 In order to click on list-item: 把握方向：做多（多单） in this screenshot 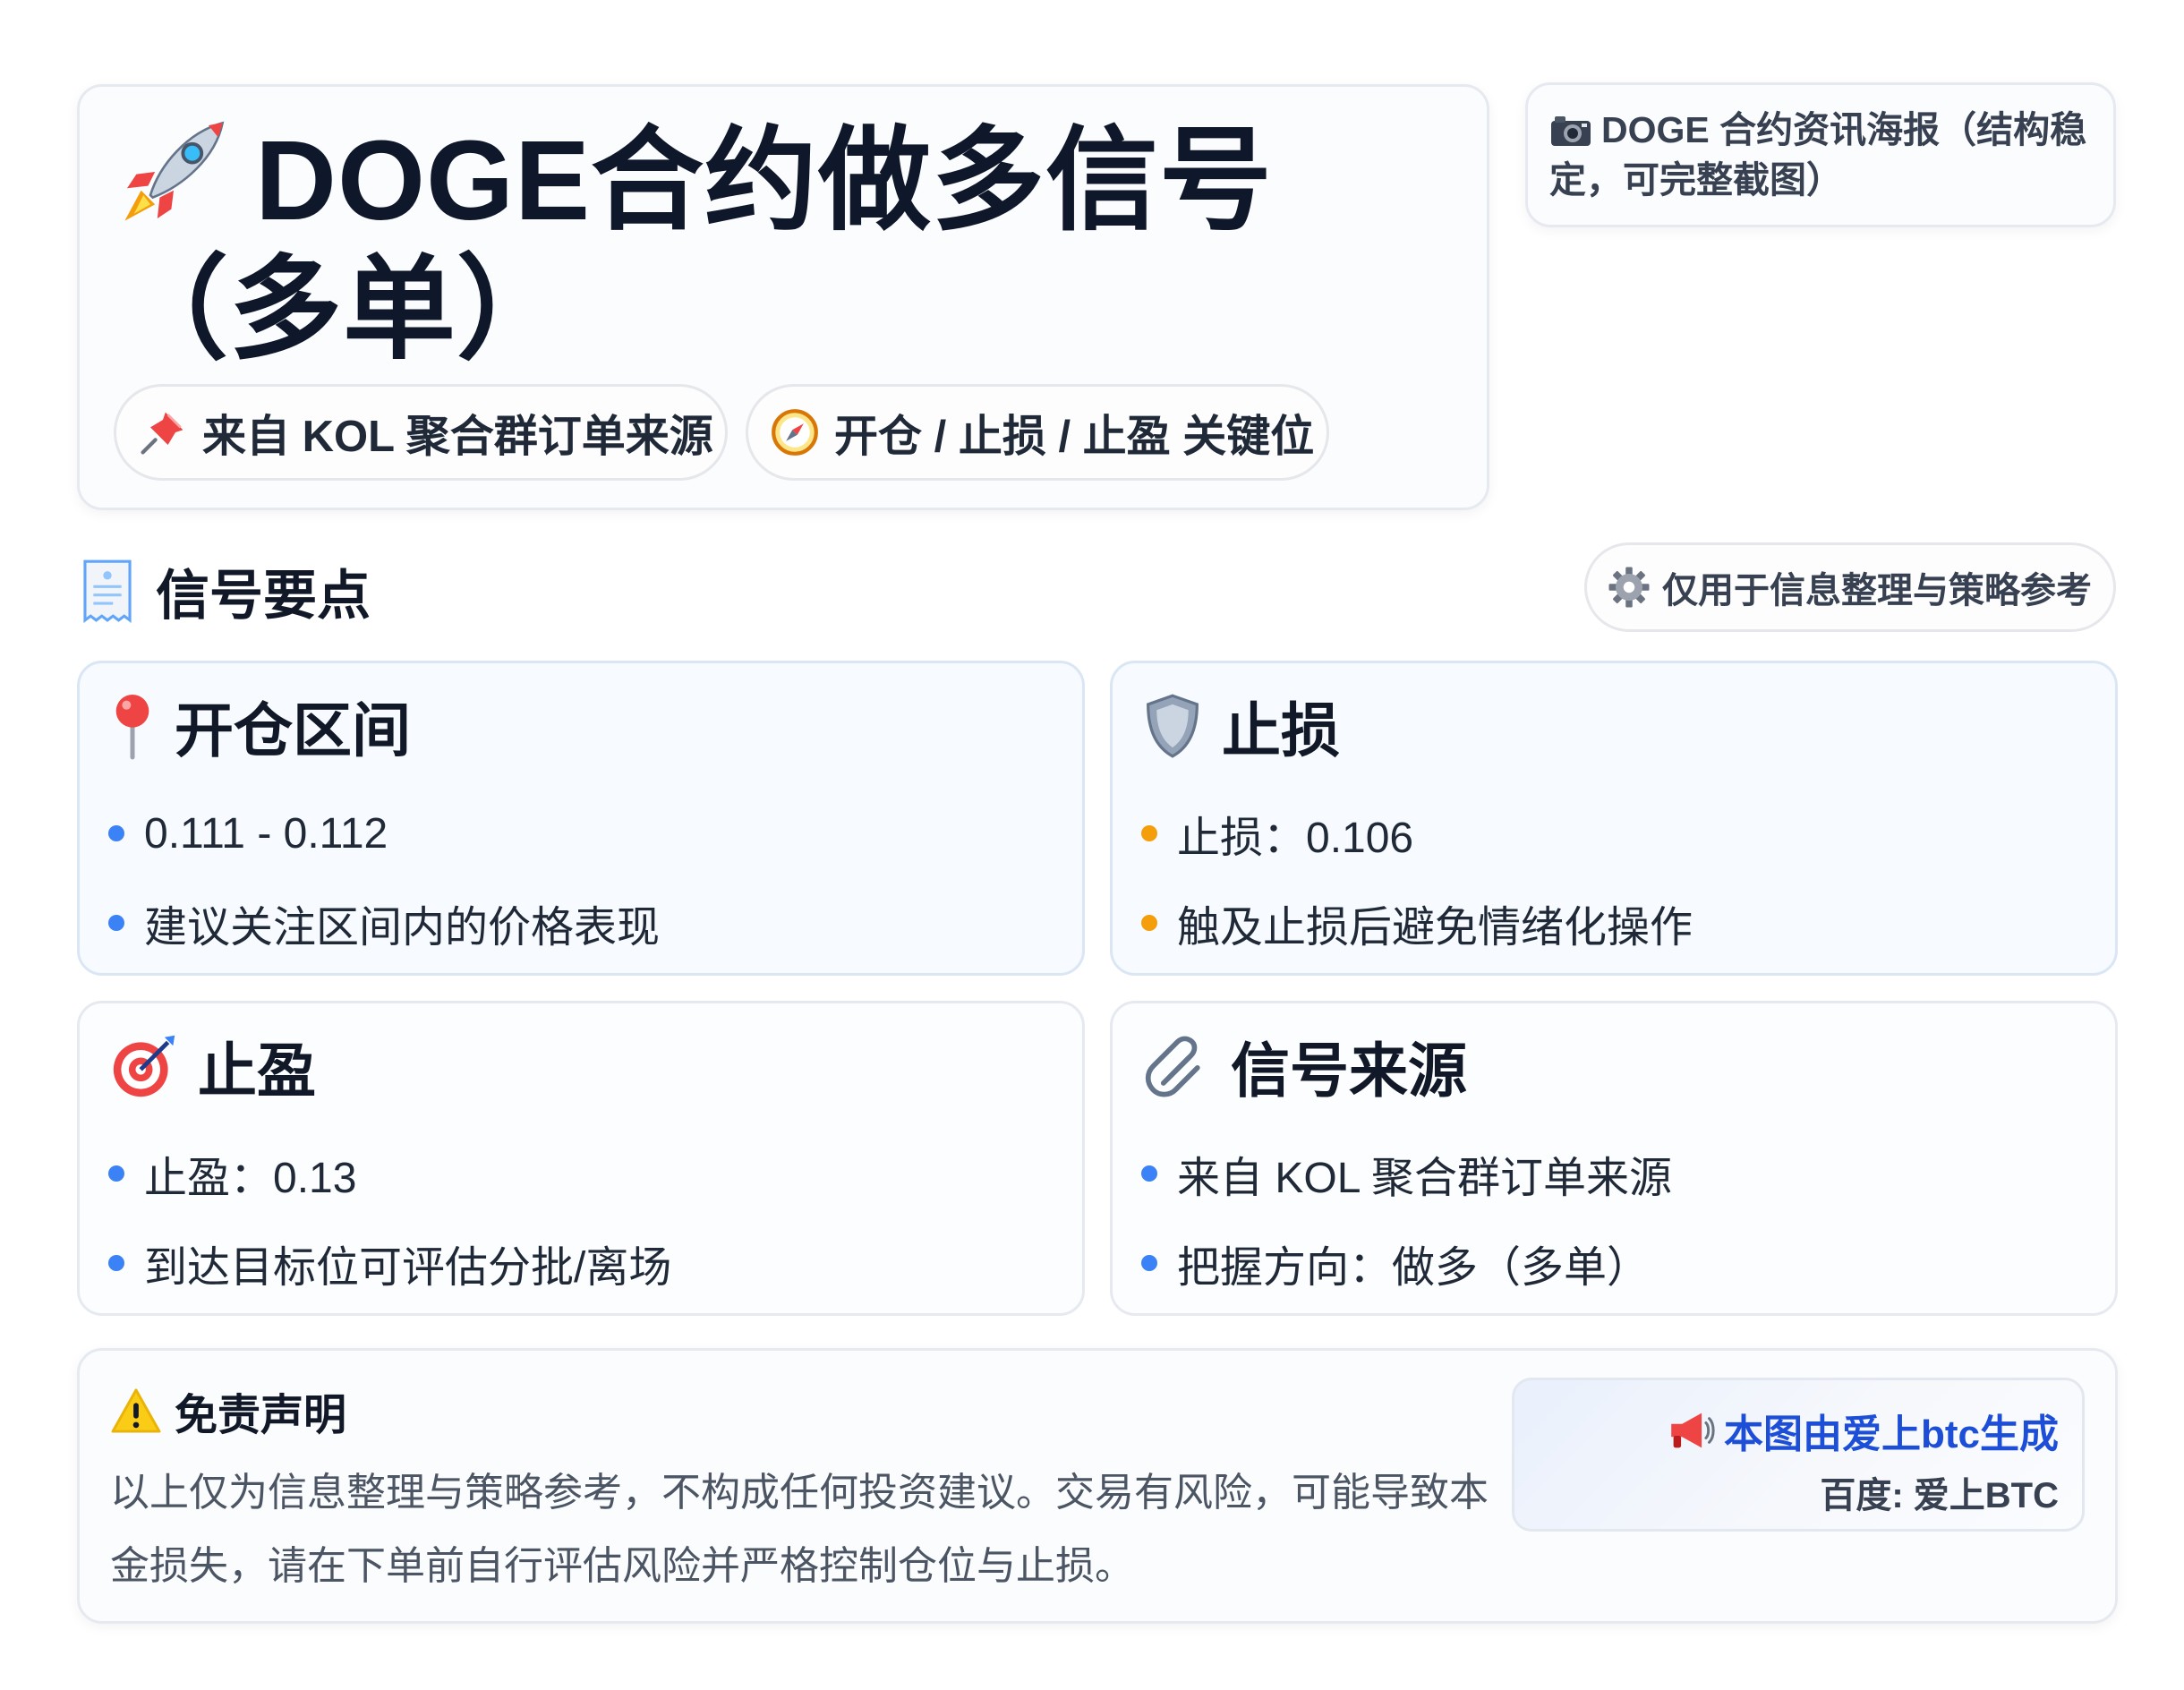, I will do `click(1406, 1263)`.